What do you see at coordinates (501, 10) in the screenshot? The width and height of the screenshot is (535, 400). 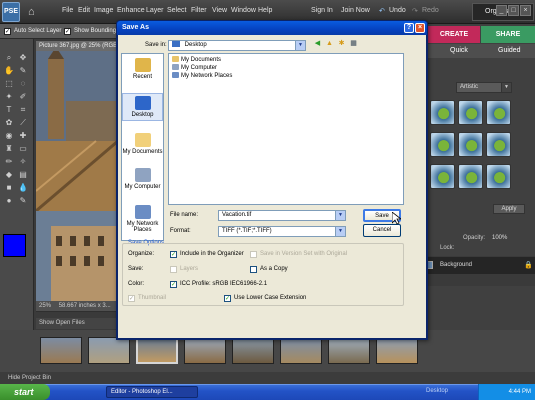 I see `minimize-icon: _` at bounding box center [501, 10].